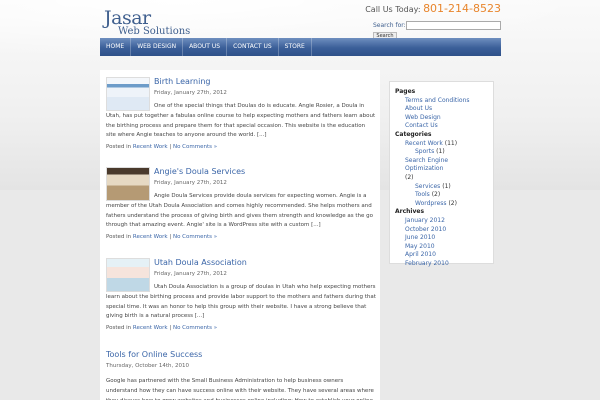 Image resolution: width=600 pixels, height=400 pixels. I want to click on category-seo: Search Engine Optimization, so click(441, 165).